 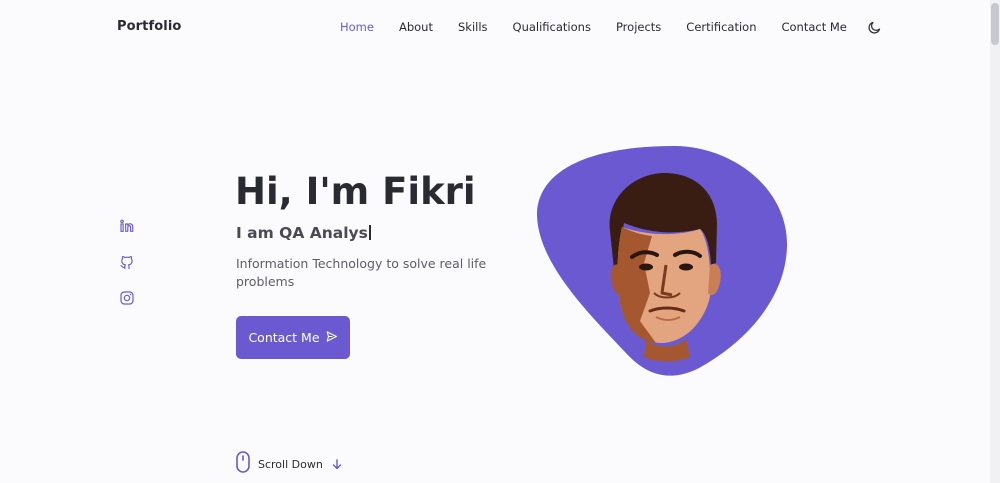 I want to click on linkedin-icon, so click(x=127, y=226).